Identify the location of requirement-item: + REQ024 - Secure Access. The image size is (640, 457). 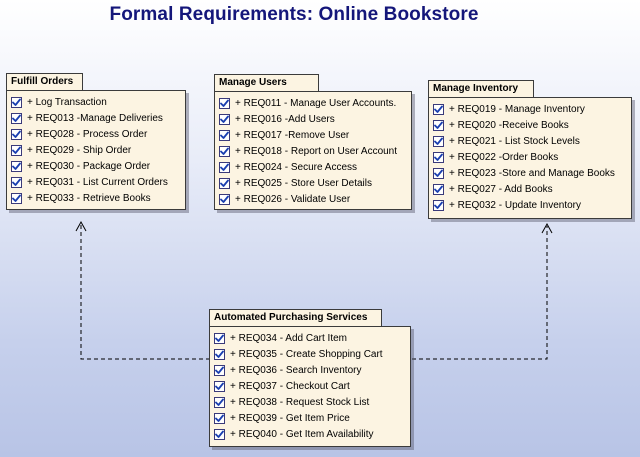
(315, 167).